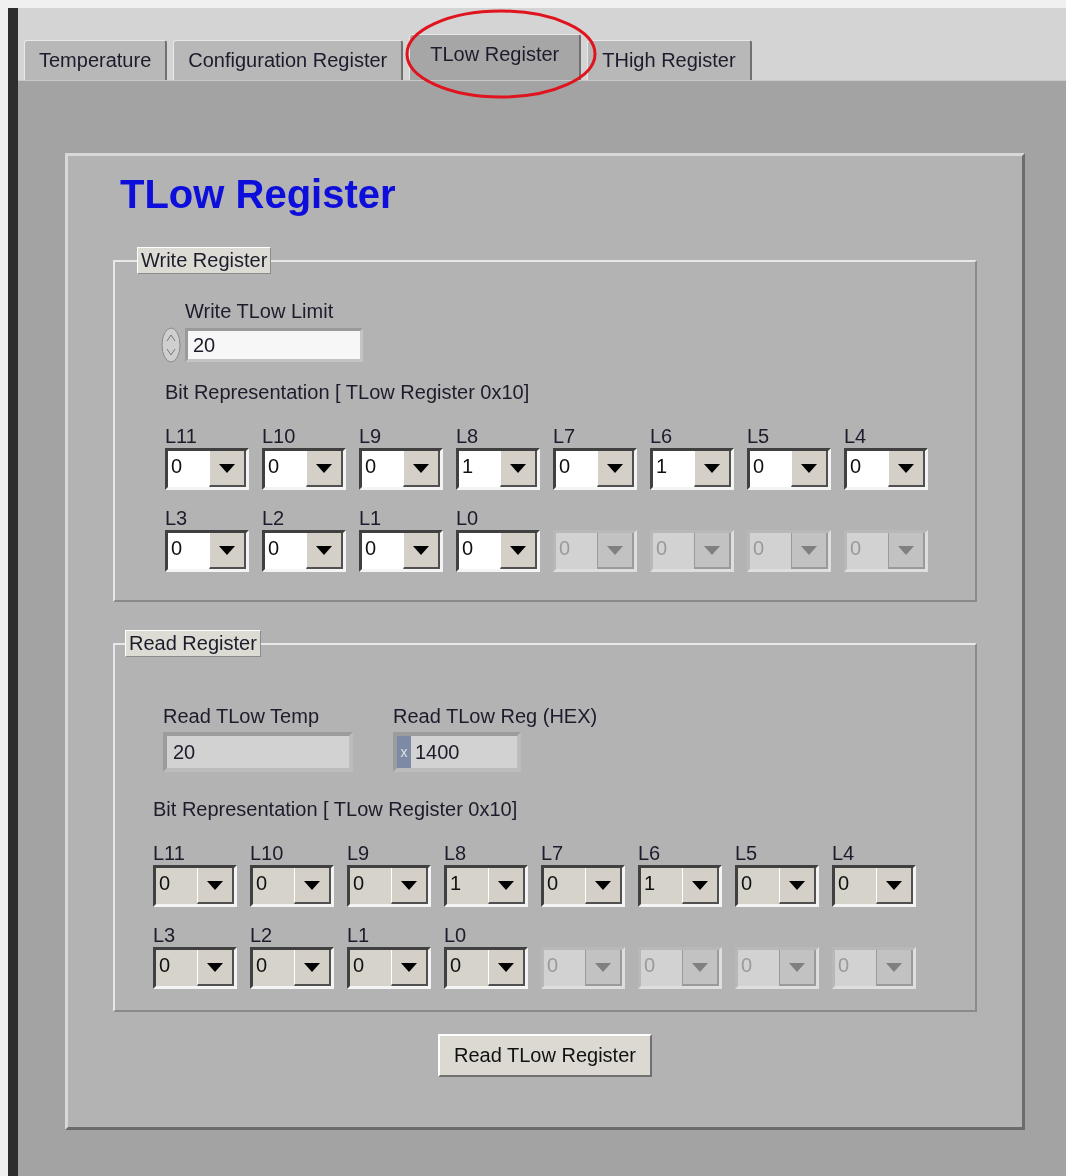 The height and width of the screenshot is (1176, 1066). I want to click on readout-field: x 1400, so click(457, 752).